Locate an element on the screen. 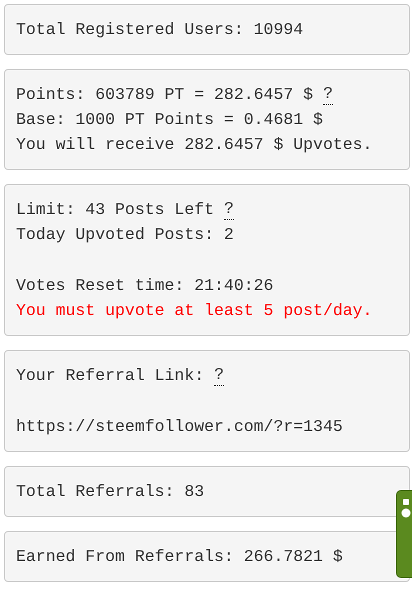 This screenshot has height=595, width=412. info-text: Total Registered Users: 10994 is located at coordinates (160, 30).